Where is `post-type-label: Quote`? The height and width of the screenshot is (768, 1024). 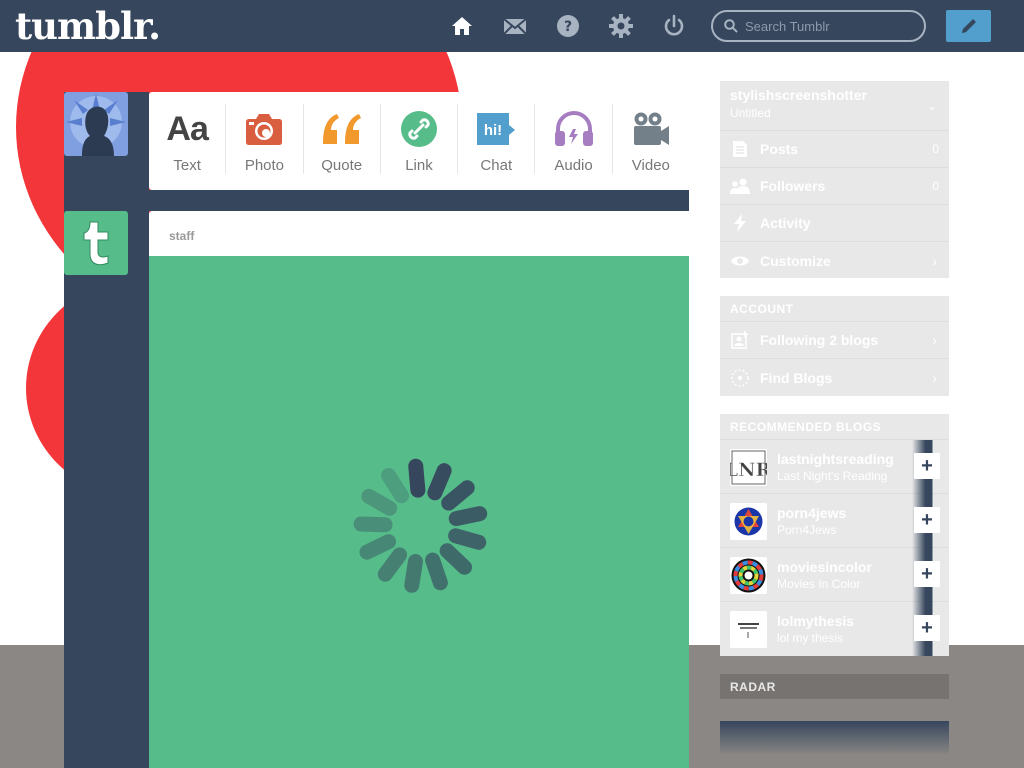 post-type-label: Quote is located at coordinates (342, 165).